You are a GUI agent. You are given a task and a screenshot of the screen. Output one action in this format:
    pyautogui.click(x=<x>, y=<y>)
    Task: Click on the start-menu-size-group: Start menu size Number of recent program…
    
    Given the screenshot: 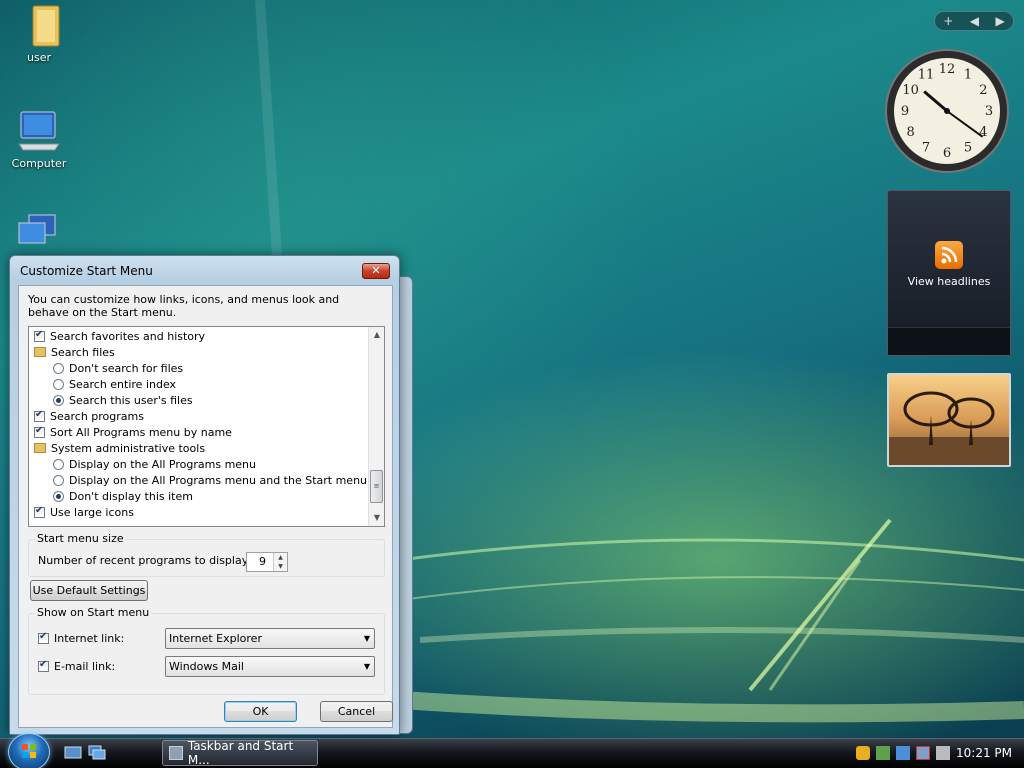 What is the action you would take?
    pyautogui.click(x=206, y=554)
    